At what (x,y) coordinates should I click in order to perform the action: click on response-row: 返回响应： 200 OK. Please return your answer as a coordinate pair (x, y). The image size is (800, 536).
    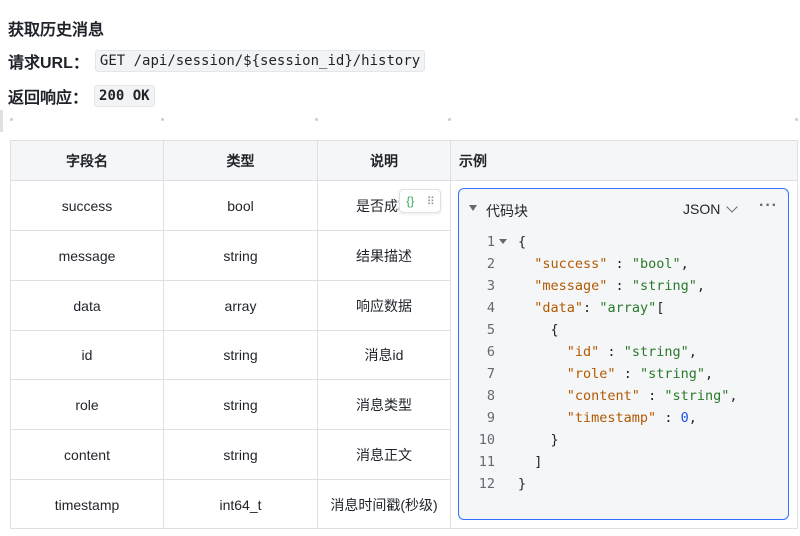
    Looking at the image, I should click on (81, 96).